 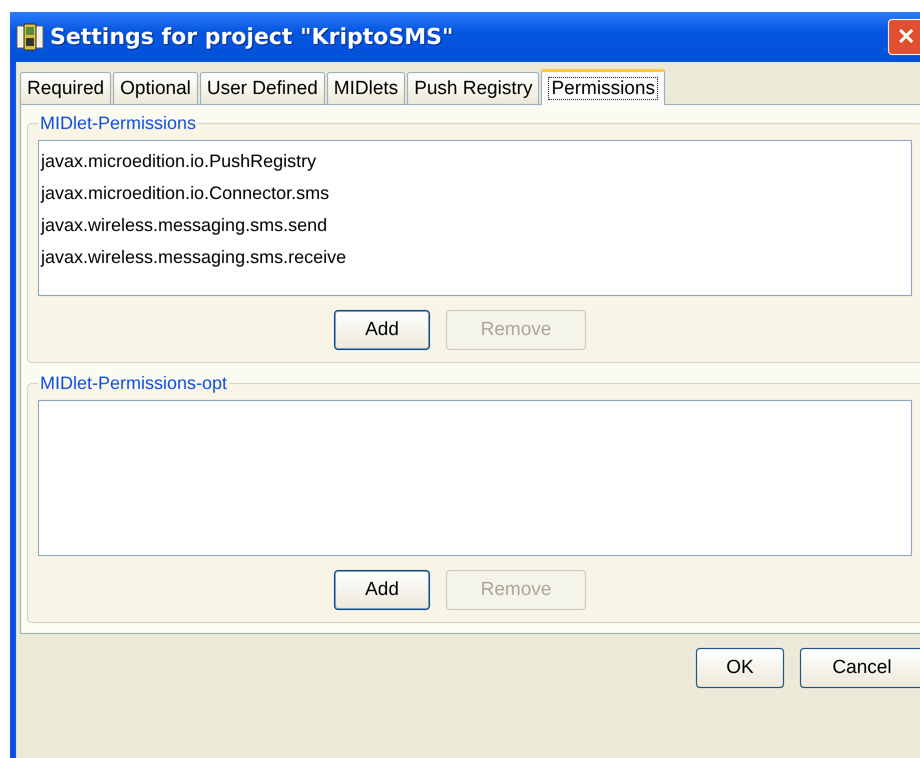 I want to click on group-legend: MIDlet-Permissions-opt, so click(x=134, y=383).